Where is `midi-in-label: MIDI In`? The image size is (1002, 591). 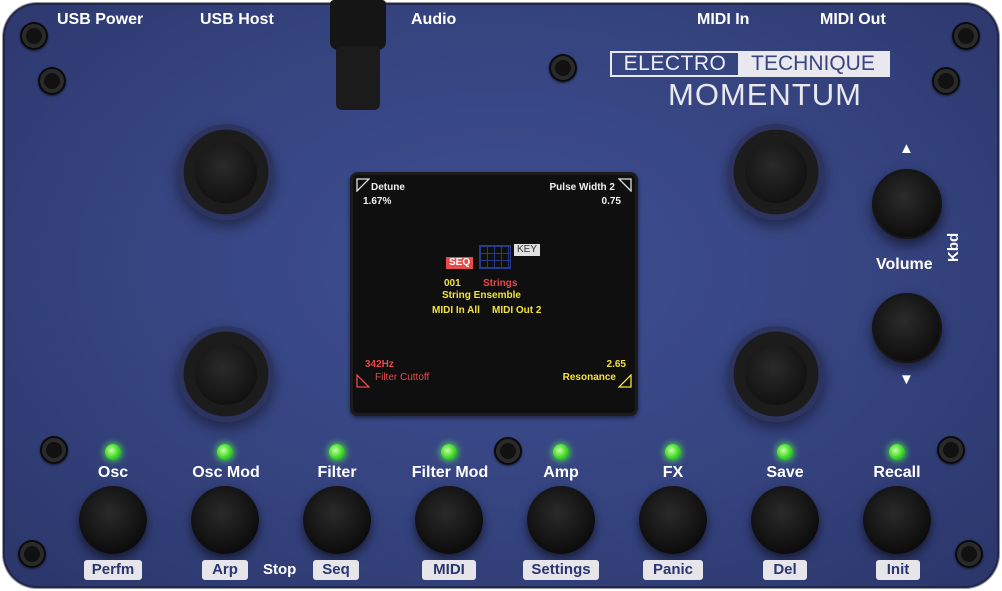
midi-in-label: MIDI In is located at coordinates (723, 19).